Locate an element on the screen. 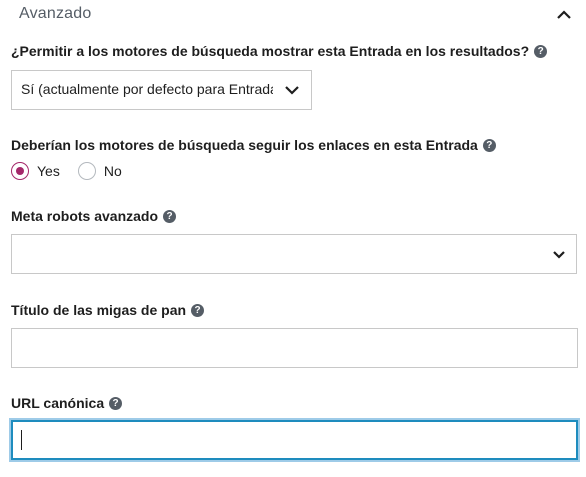 The image size is (586, 477). breadcrumbs-title-label: Título de las migas de pan ? is located at coordinates (108, 310).